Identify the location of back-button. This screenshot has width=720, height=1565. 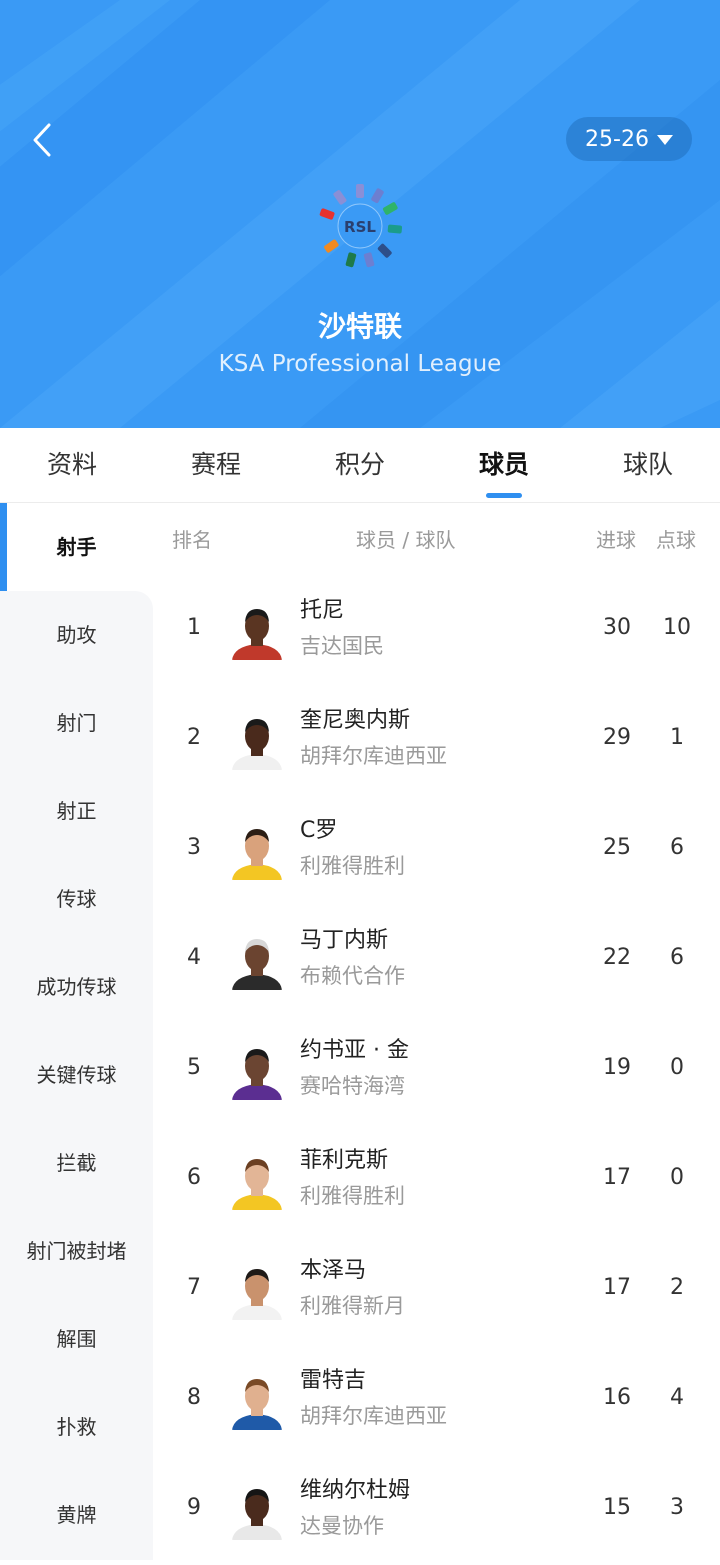
(42, 140).